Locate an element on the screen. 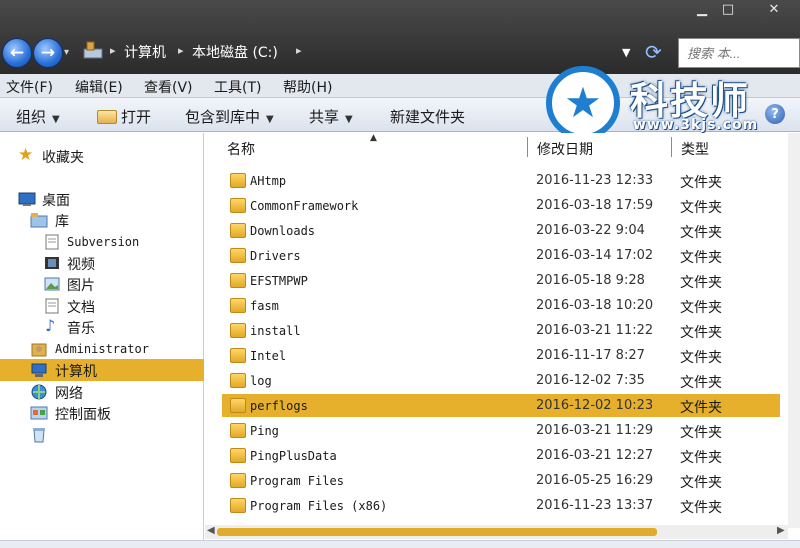 The height and width of the screenshot is (548, 800). refresh-icon: ⟳ is located at coordinates (653, 52).